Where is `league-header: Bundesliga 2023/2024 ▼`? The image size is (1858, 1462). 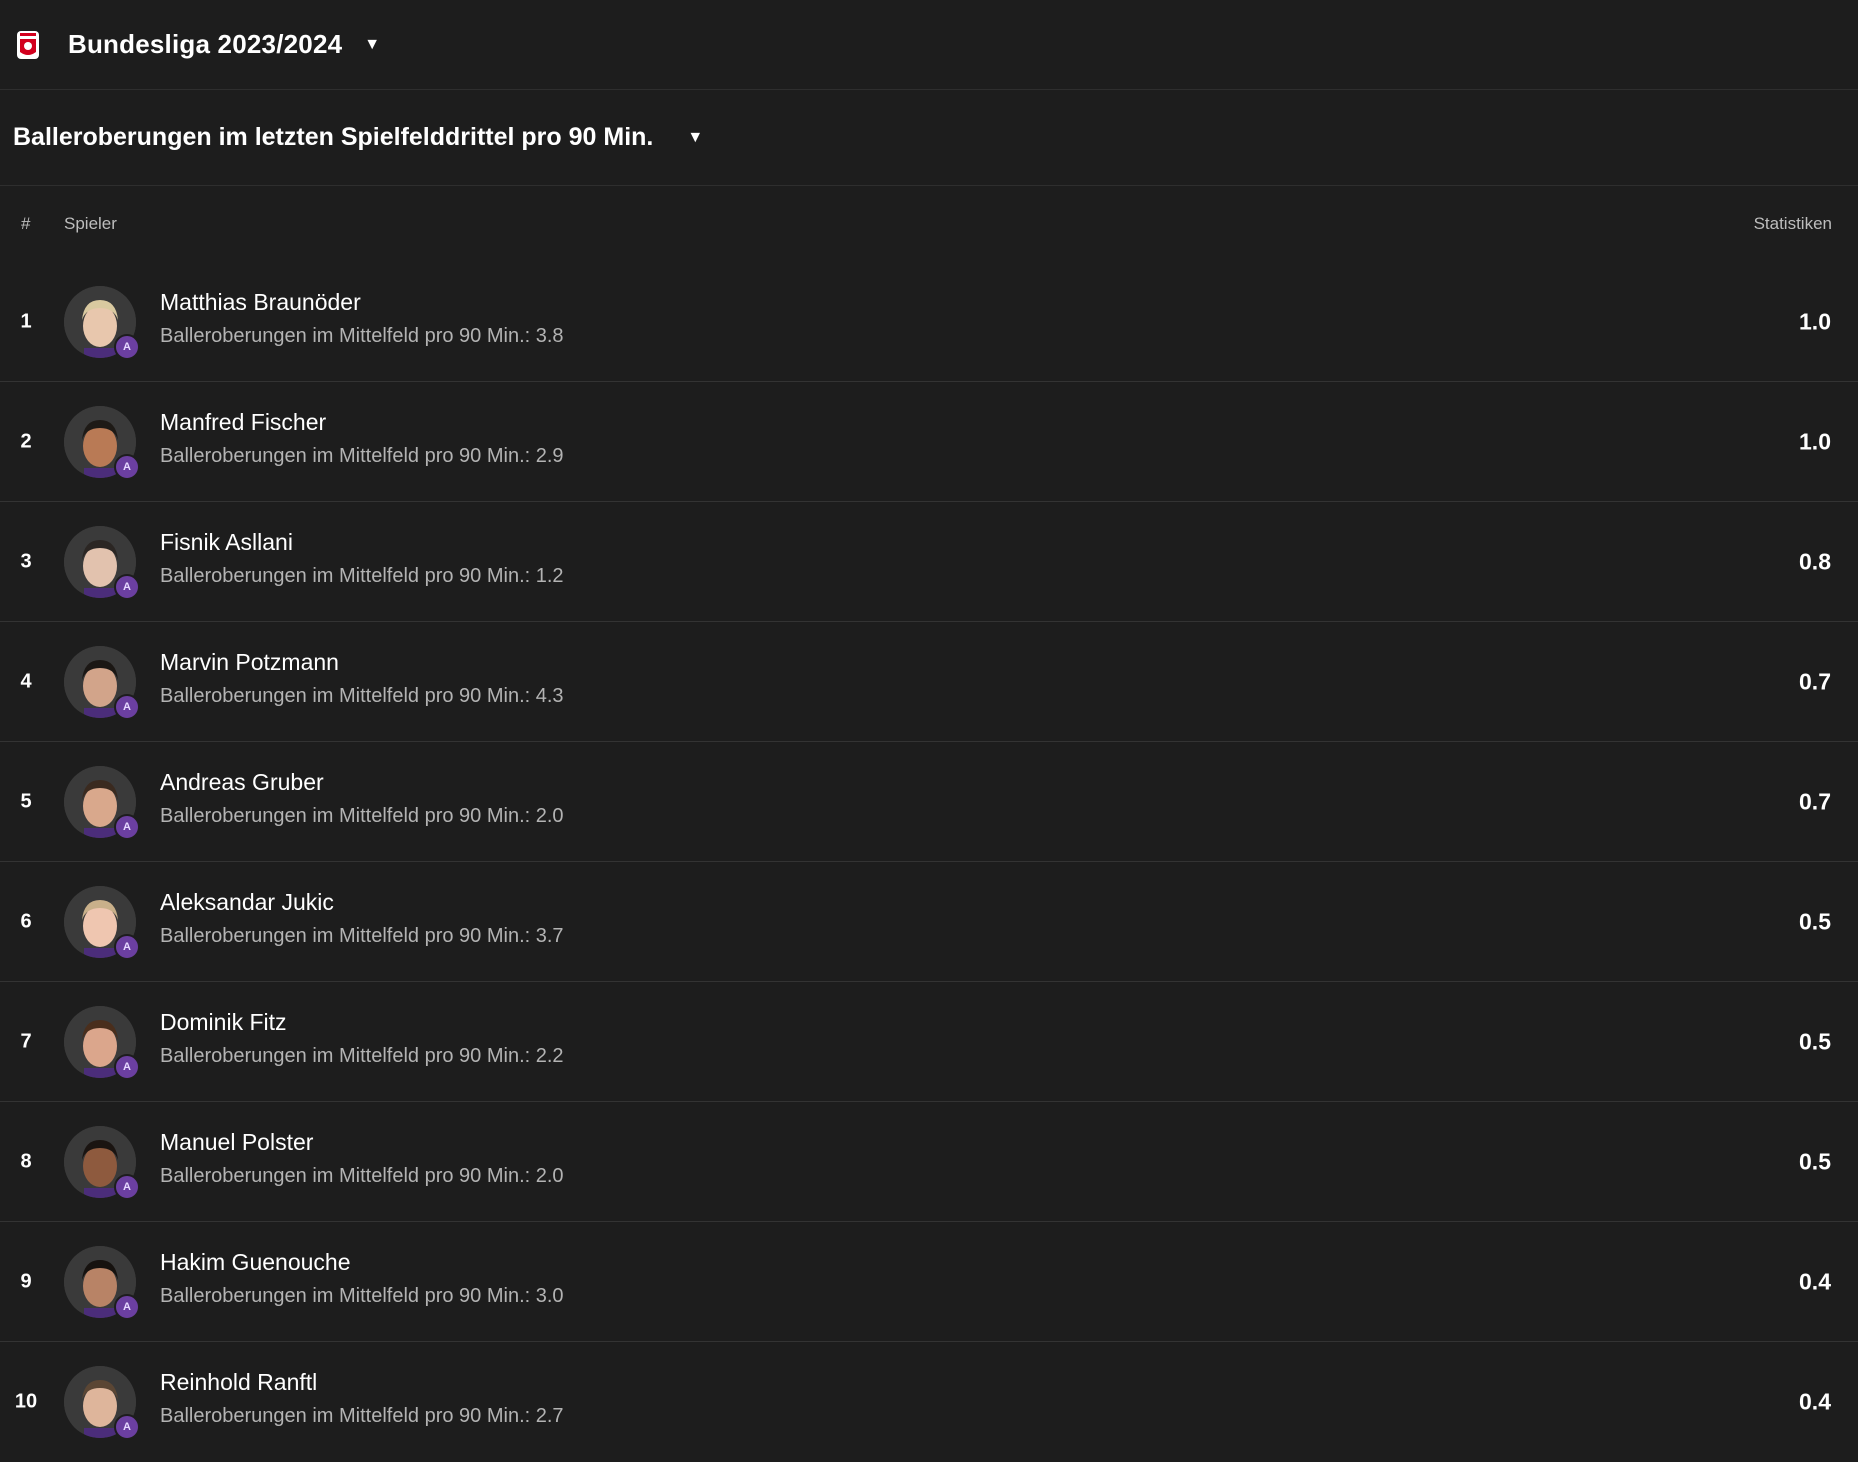 league-header: Bundesliga 2023/2024 ▼ is located at coordinates (929, 45).